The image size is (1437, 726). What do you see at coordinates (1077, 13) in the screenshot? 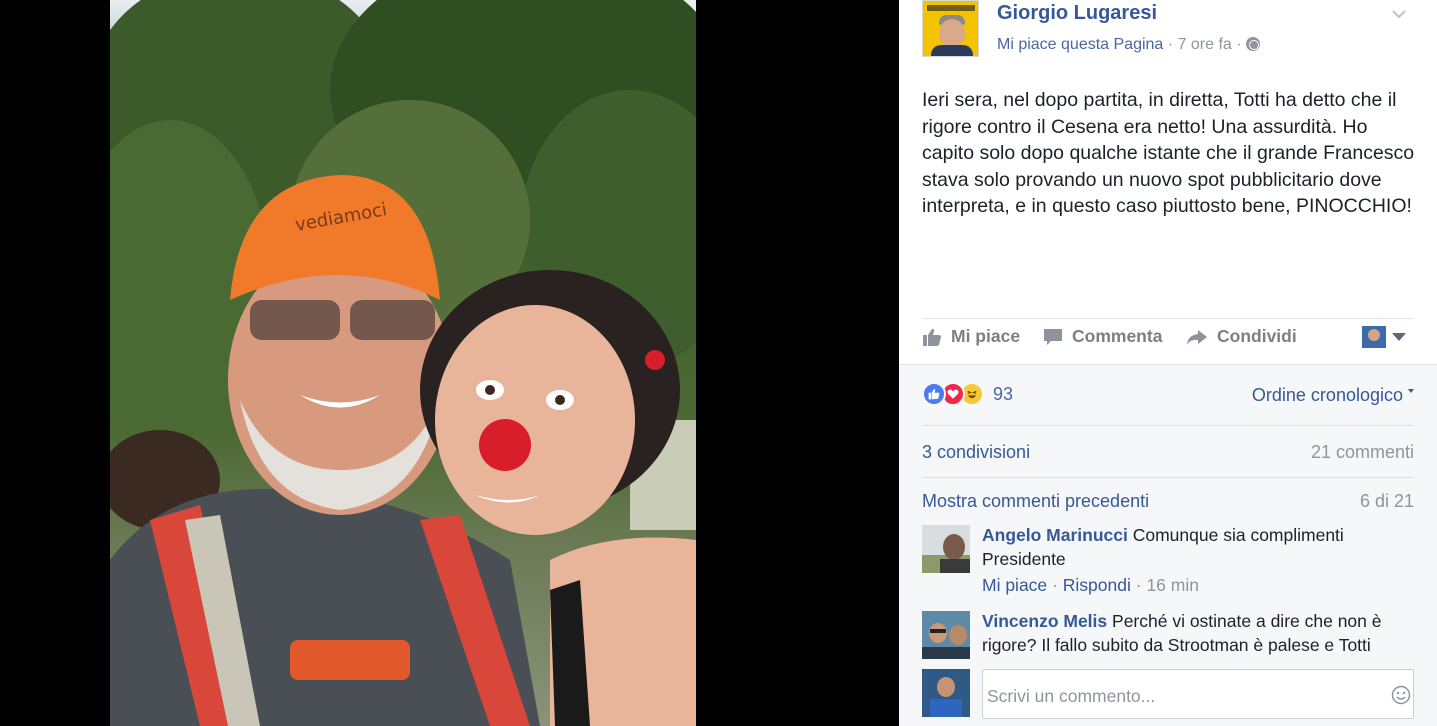
I see `post-author: Giorgio Lugaresi` at bounding box center [1077, 13].